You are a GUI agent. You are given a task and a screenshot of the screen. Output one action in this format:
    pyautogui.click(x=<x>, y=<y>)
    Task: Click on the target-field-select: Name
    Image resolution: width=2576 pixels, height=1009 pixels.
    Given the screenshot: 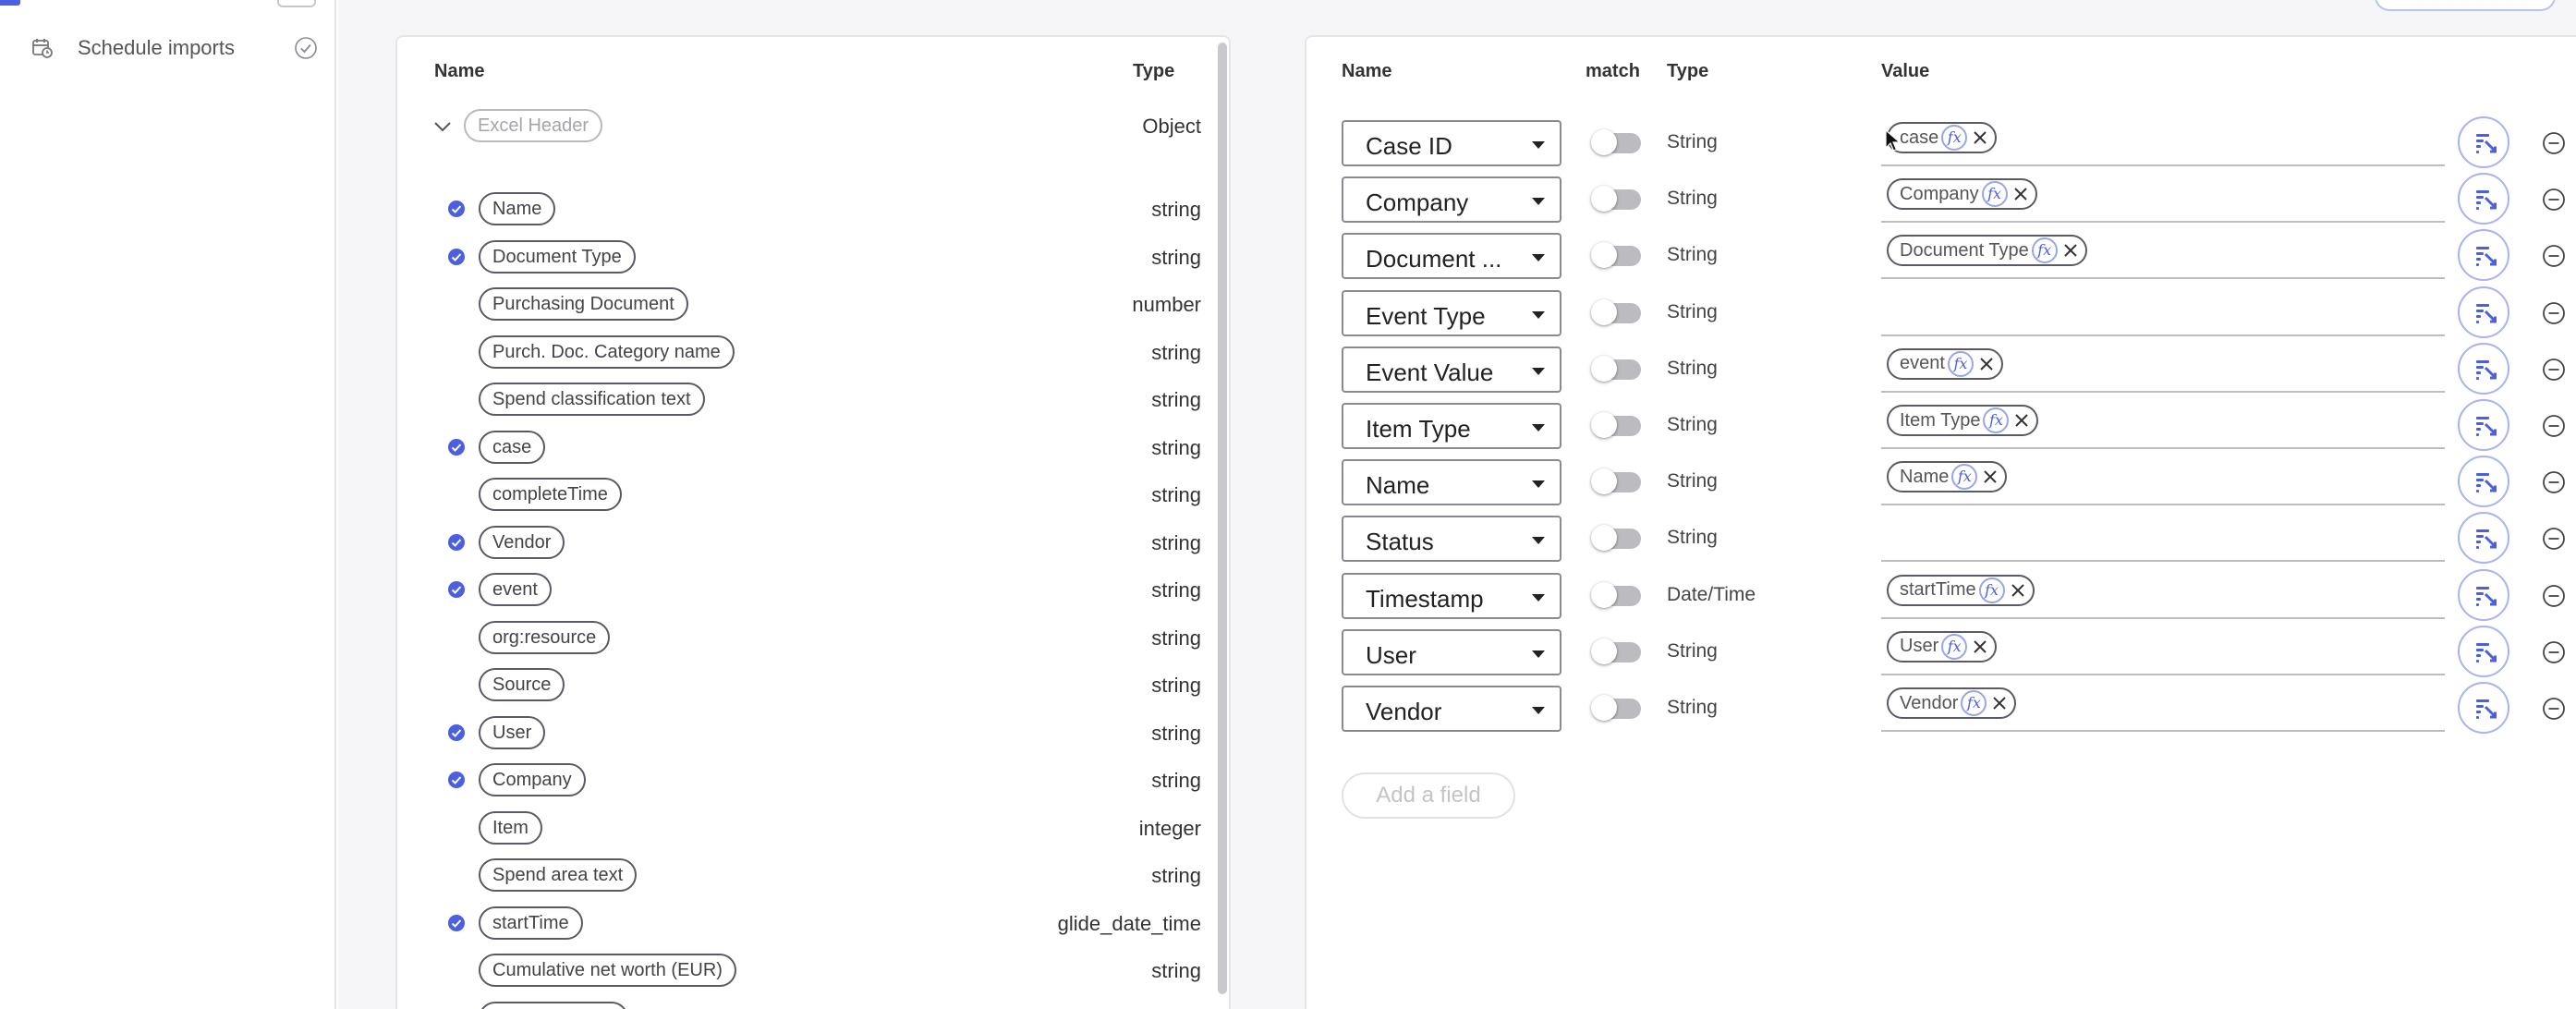 What is the action you would take?
    pyautogui.click(x=1451, y=483)
    